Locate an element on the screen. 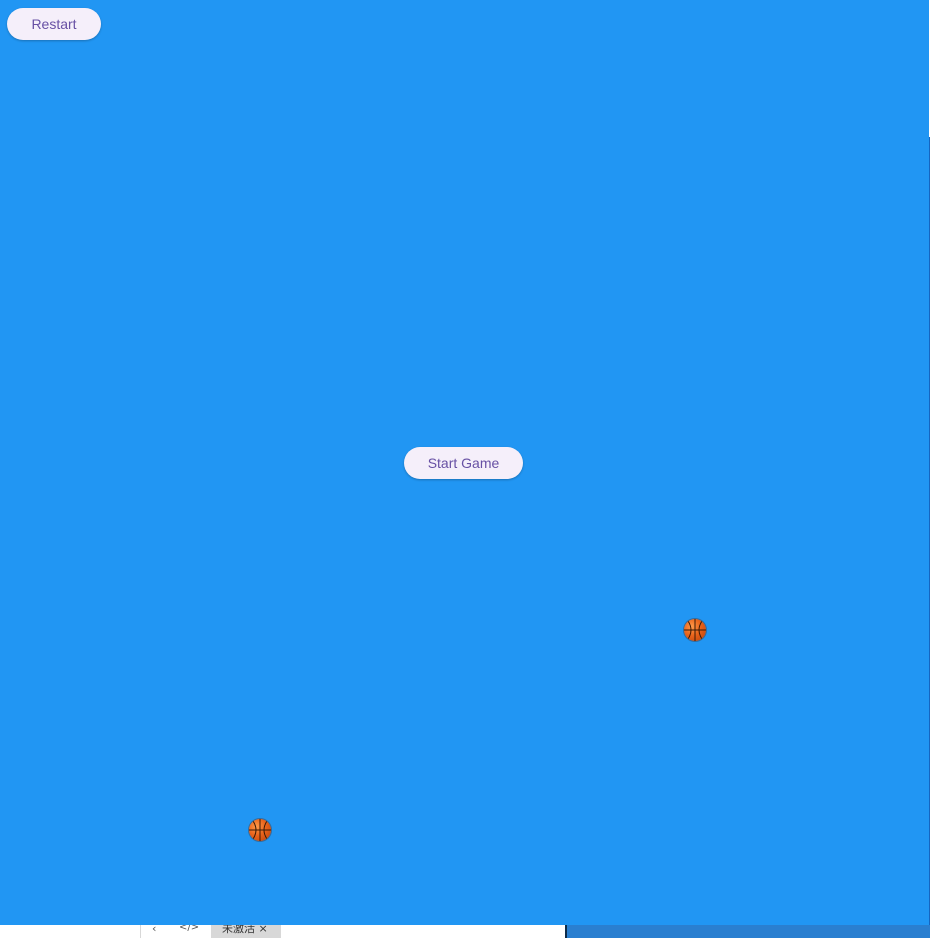 The image size is (930, 938). start-game-button: Start Game is located at coordinates (463, 463).